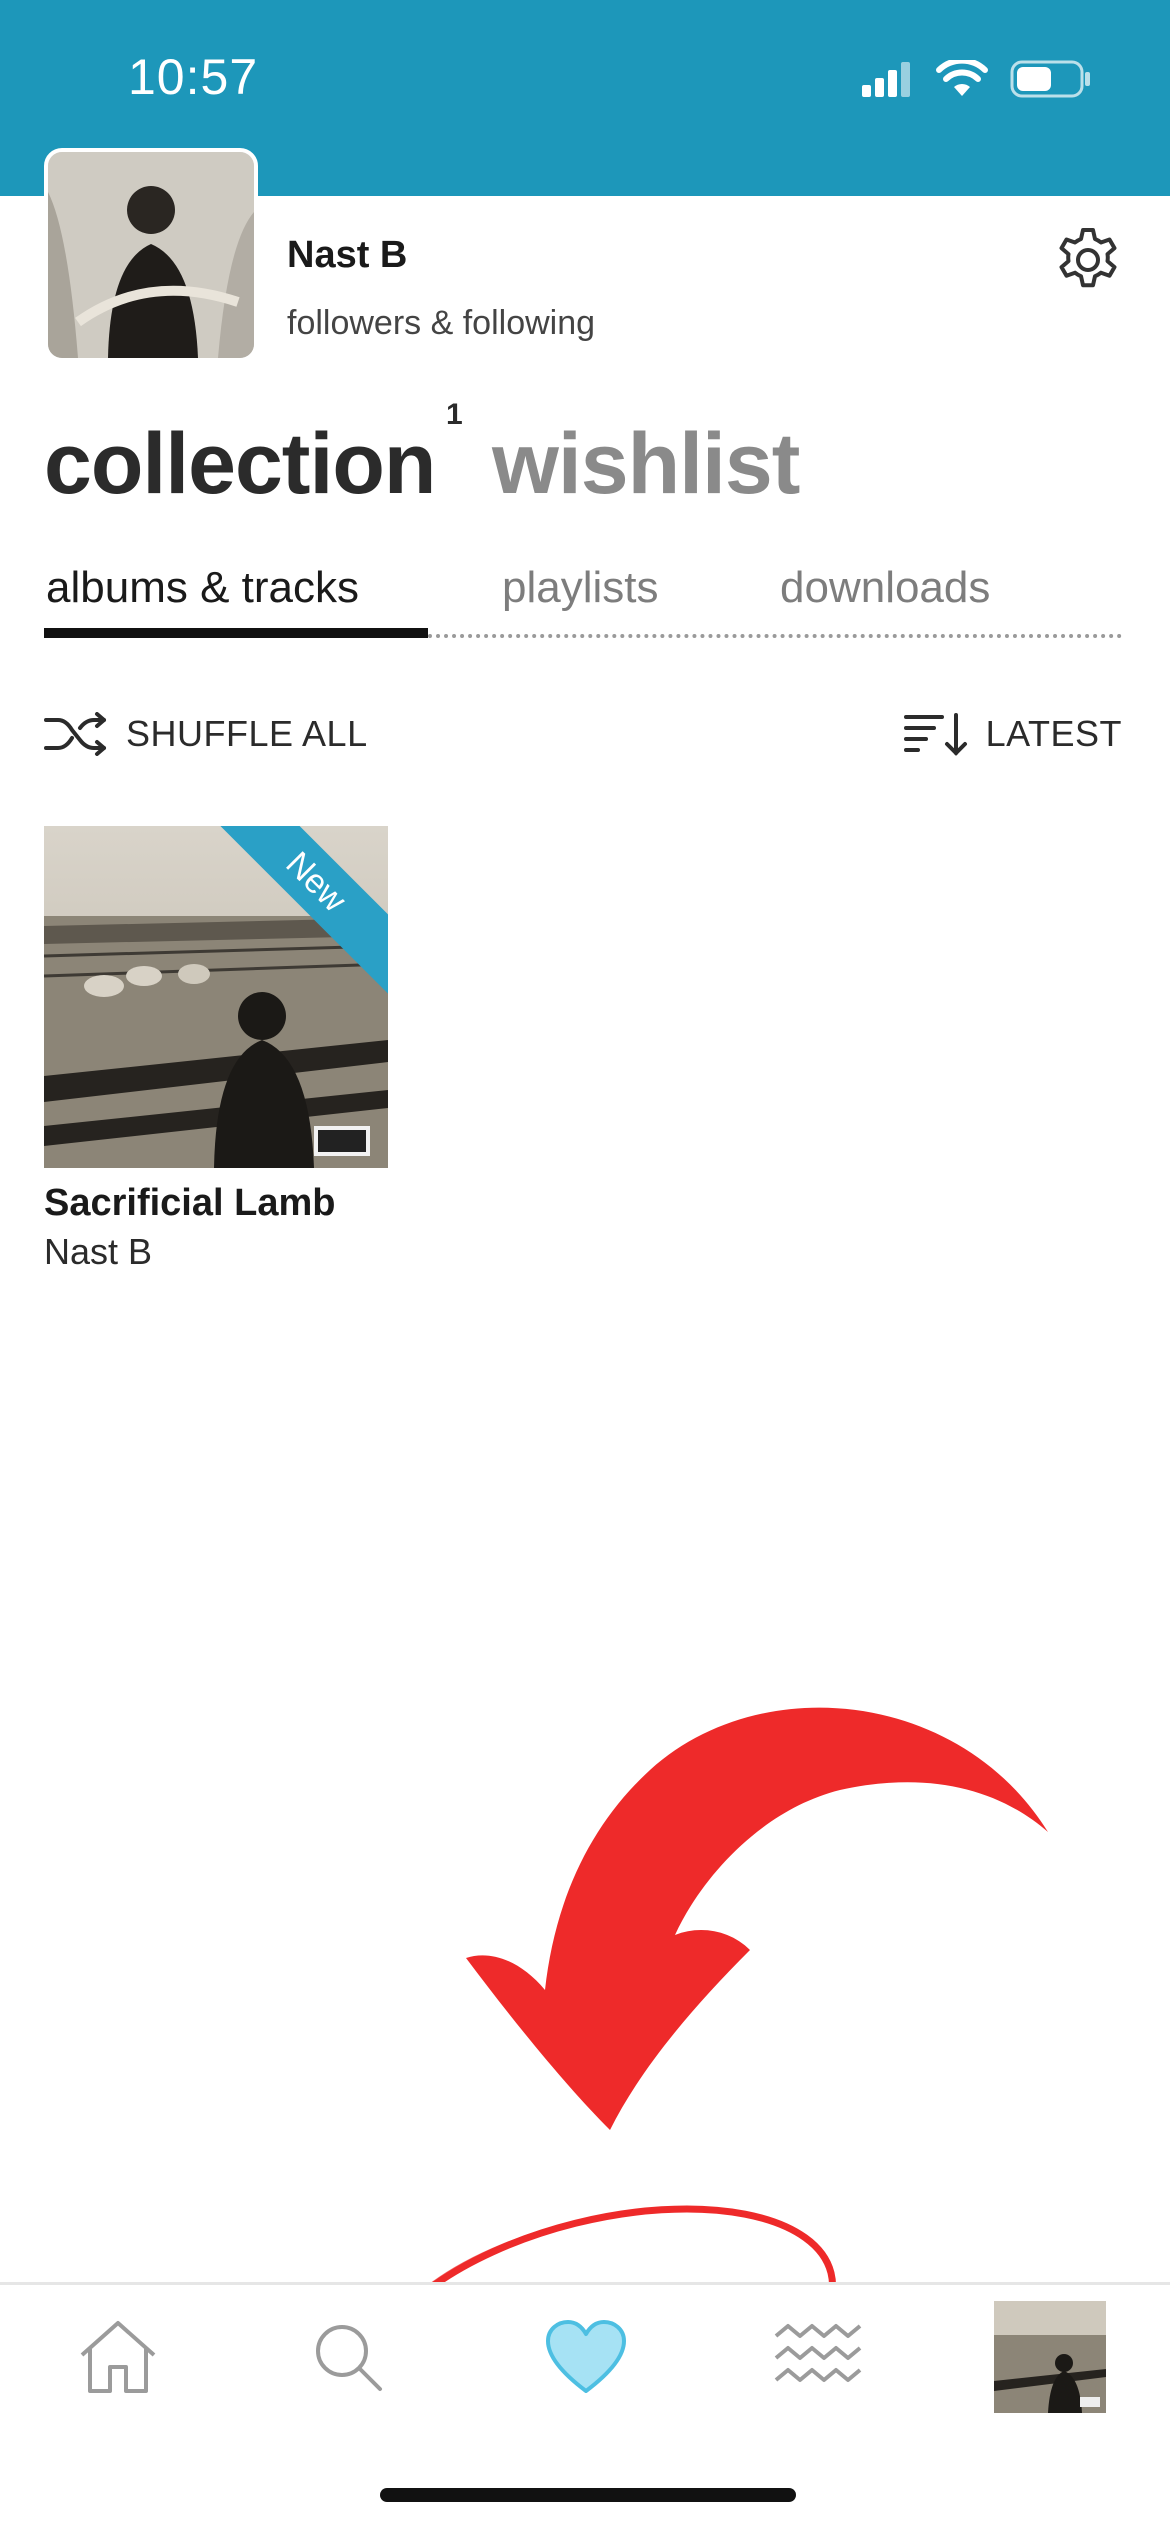 The width and height of the screenshot is (1170, 2532). Describe the element at coordinates (202, 588) in the screenshot. I see `subtab-albums-tracks: albums & tracks` at that location.